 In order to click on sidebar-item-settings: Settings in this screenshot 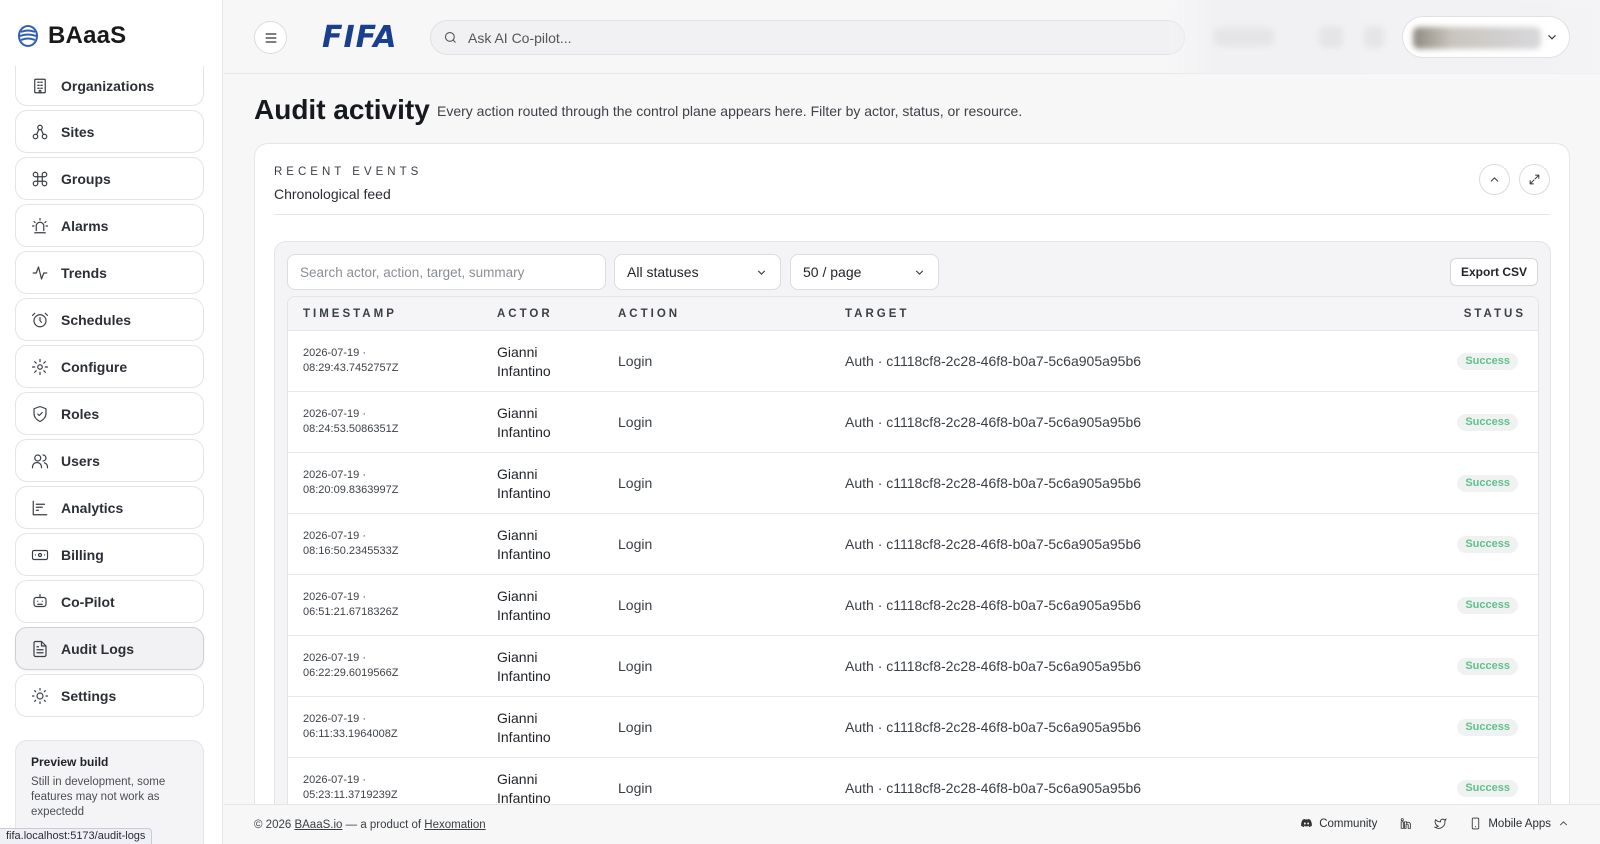, I will do `click(109, 695)`.